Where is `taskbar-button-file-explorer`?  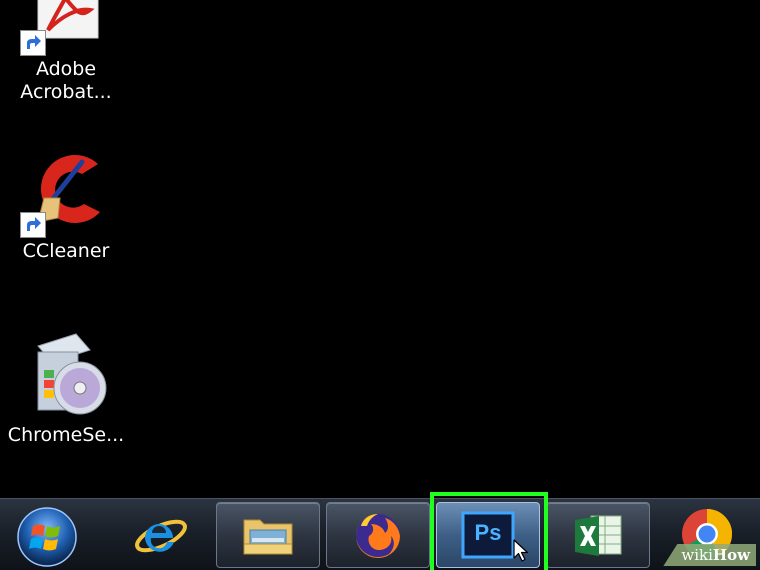
taskbar-button-file-explorer is located at coordinates (268, 535).